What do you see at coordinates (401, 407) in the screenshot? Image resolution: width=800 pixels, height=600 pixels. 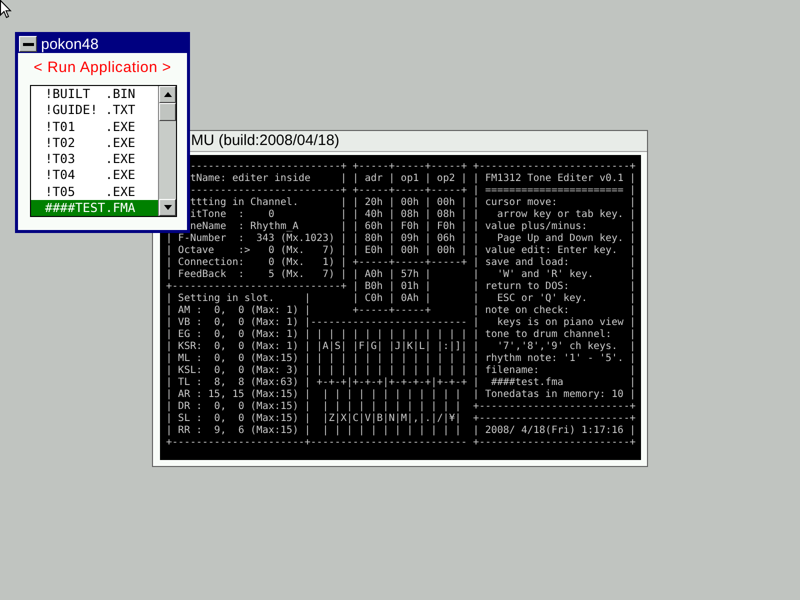 I see `terminal-line: | DR : 0, 0 (Max:15) | | | | | | | | | | | | | +-------------------------+` at bounding box center [401, 407].